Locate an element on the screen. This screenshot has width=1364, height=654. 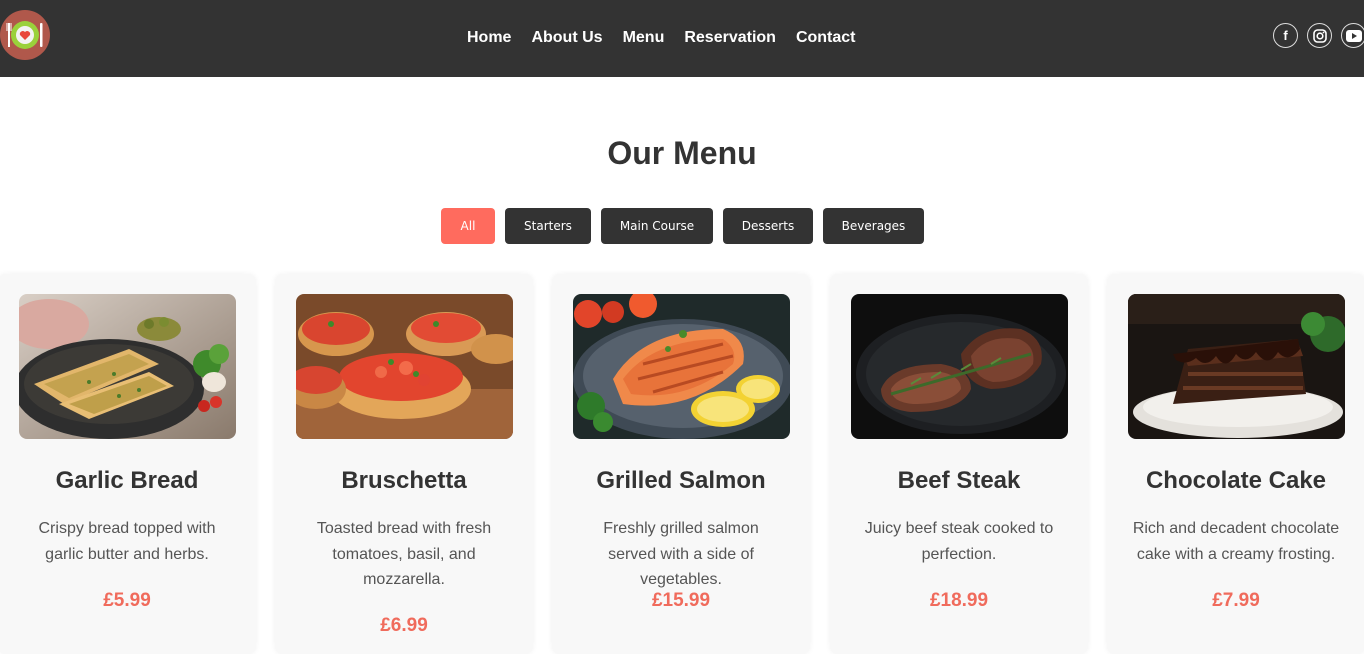
garlic-bread-image is located at coordinates (127, 366).